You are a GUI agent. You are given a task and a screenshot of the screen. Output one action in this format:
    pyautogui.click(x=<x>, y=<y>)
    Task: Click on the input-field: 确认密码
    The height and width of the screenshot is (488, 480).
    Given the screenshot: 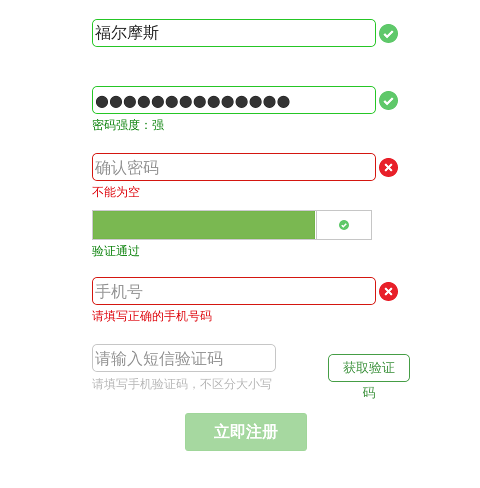 What is the action you would take?
    pyautogui.click(x=234, y=167)
    